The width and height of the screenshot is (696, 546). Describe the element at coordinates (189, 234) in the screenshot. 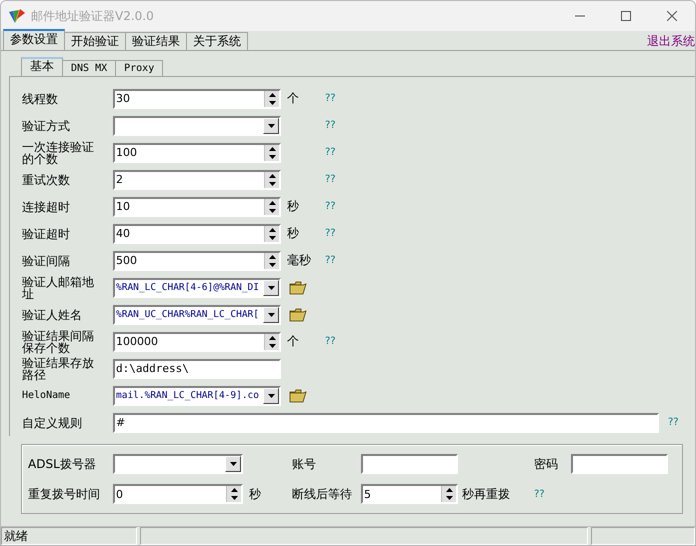

I see `input-field: 40` at that location.